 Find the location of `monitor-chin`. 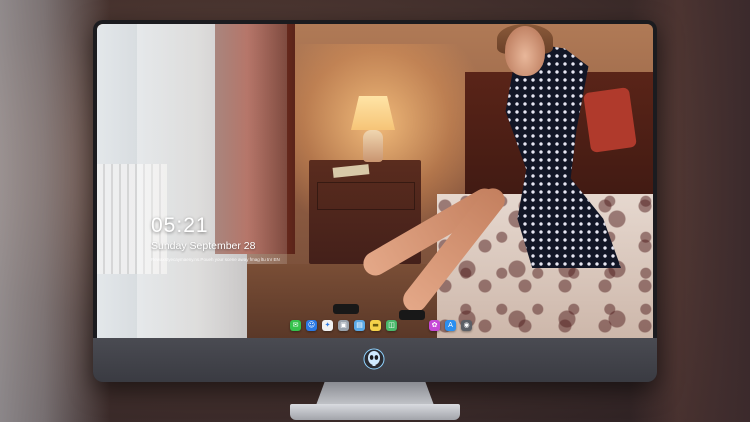

monitor-chin is located at coordinates (375, 360).